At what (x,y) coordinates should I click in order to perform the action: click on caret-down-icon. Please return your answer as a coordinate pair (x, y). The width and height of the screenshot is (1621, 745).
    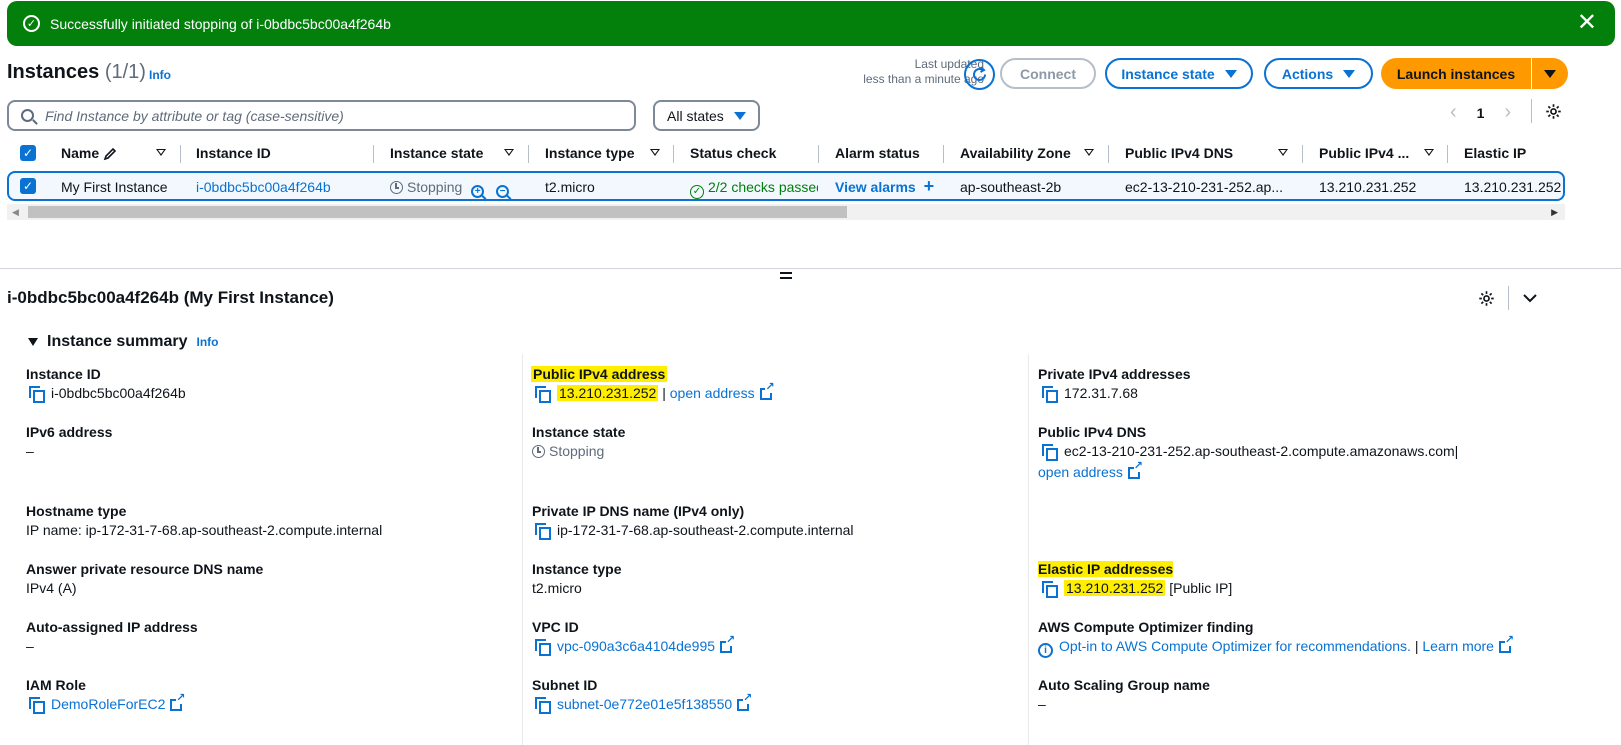
    Looking at the image, I should click on (1550, 73).